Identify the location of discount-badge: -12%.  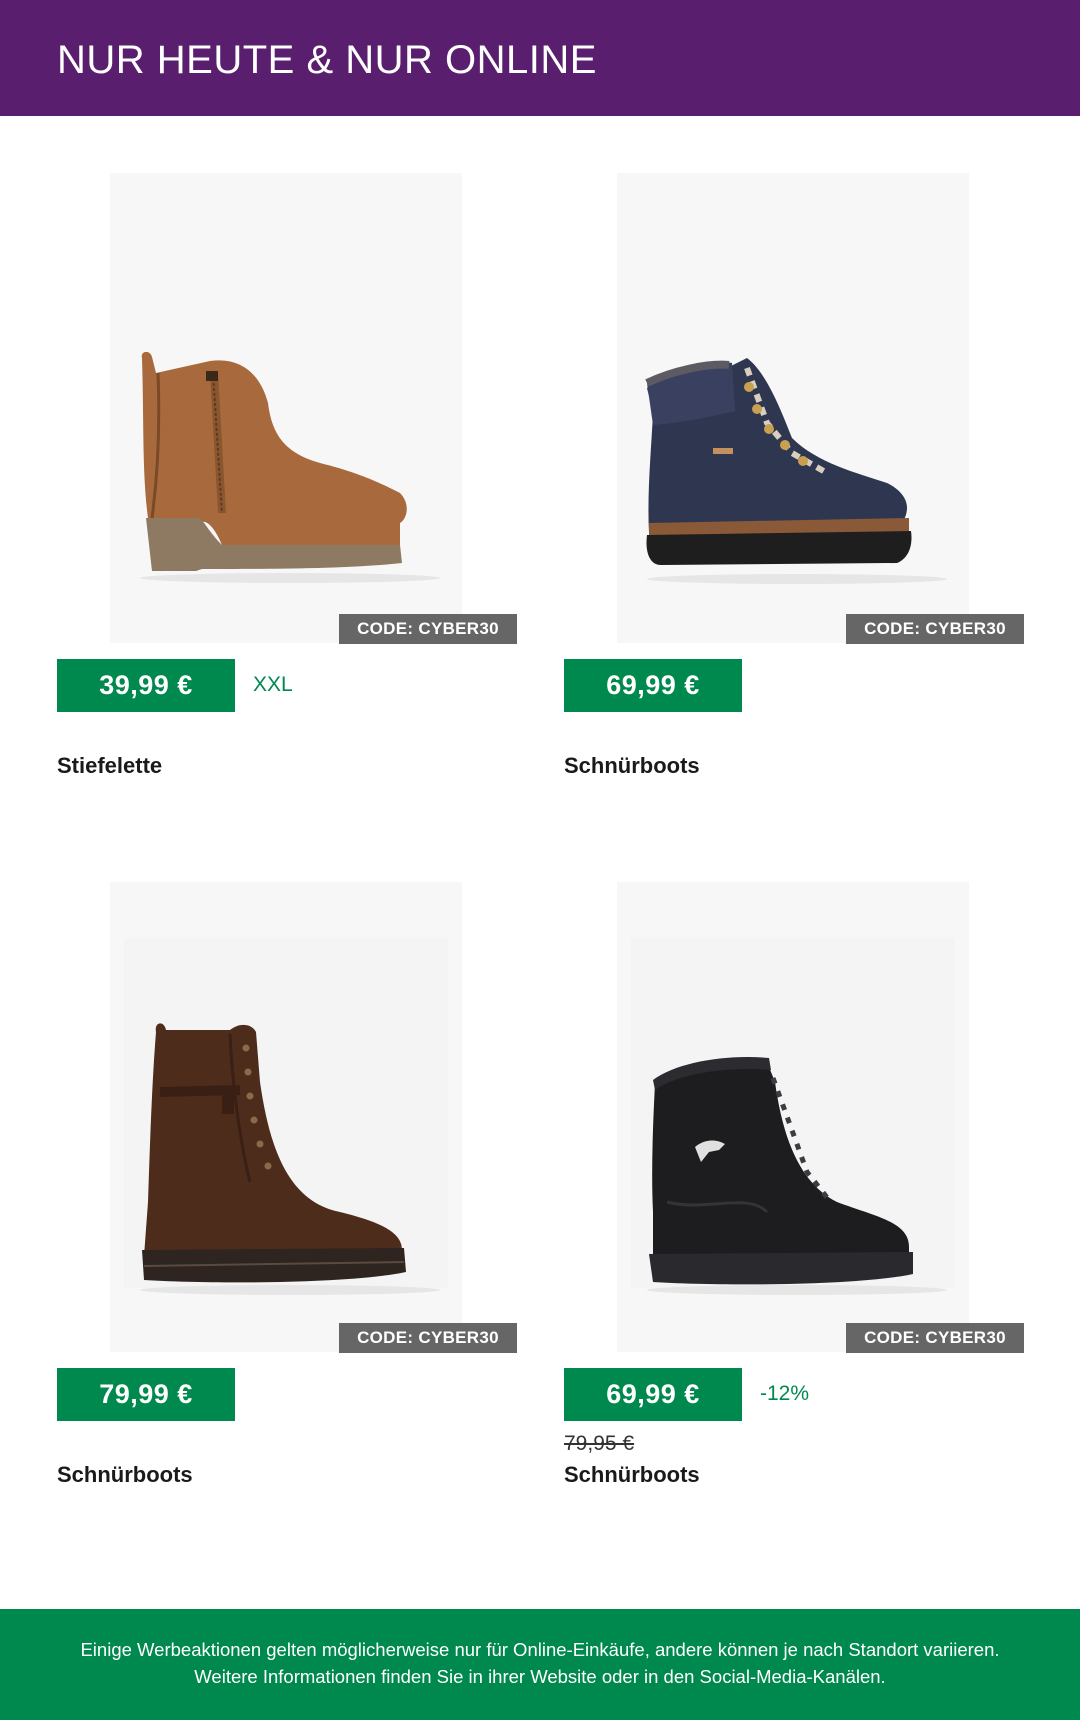
(785, 1393).